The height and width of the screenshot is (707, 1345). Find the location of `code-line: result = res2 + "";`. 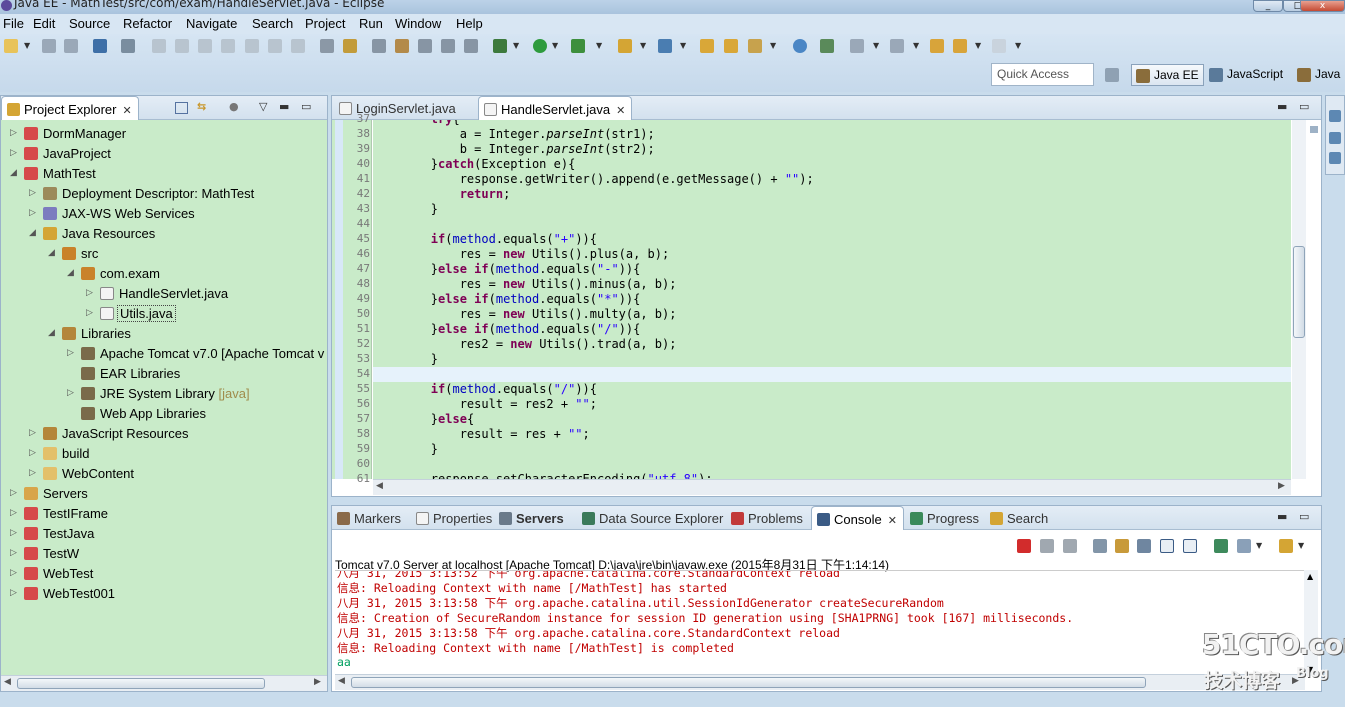

code-line: result = res2 + ""; is located at coordinates (832, 404).